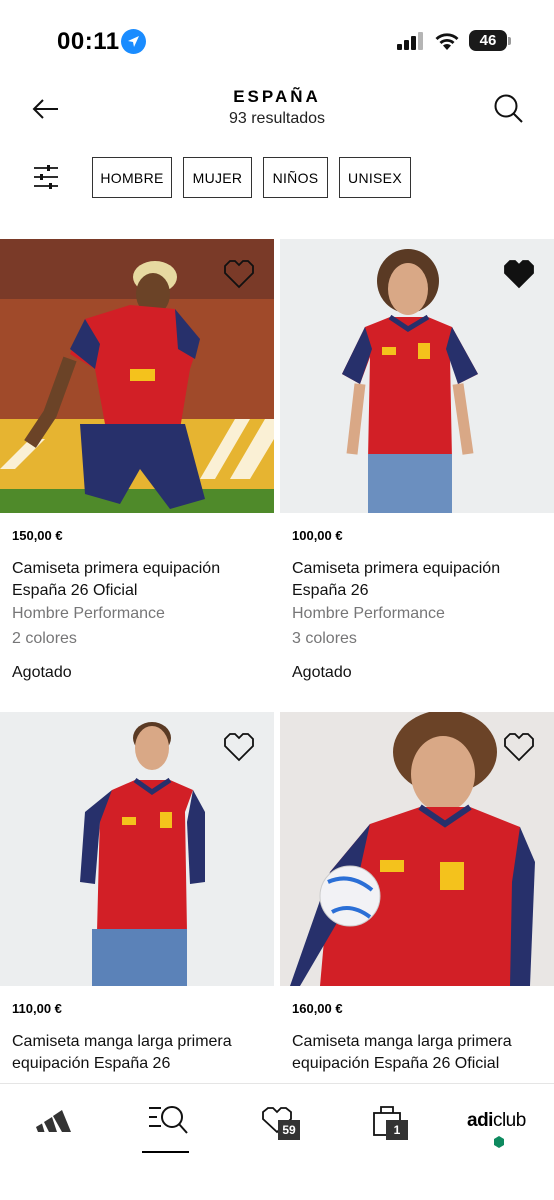  Describe the element at coordinates (447, 41) in the screenshot. I see `wifi-icon` at that location.